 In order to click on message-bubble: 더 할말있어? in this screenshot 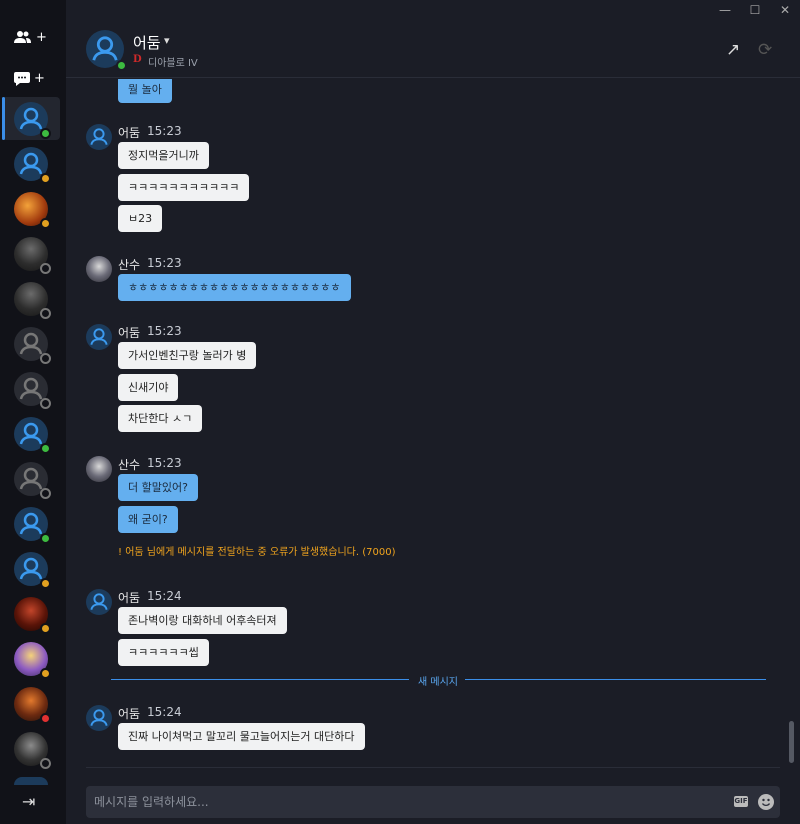, I will do `click(158, 487)`.